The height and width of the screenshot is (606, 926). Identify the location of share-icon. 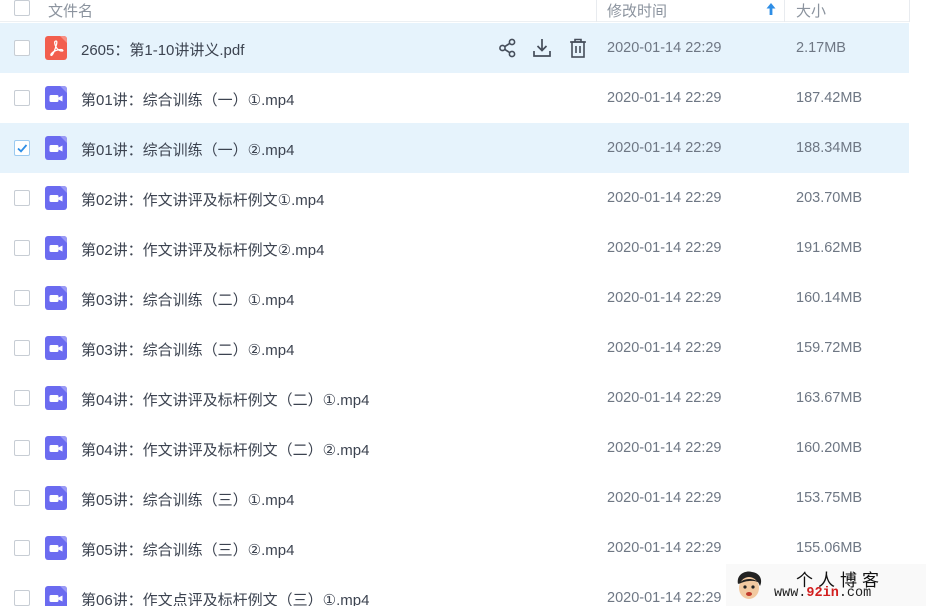
(508, 48).